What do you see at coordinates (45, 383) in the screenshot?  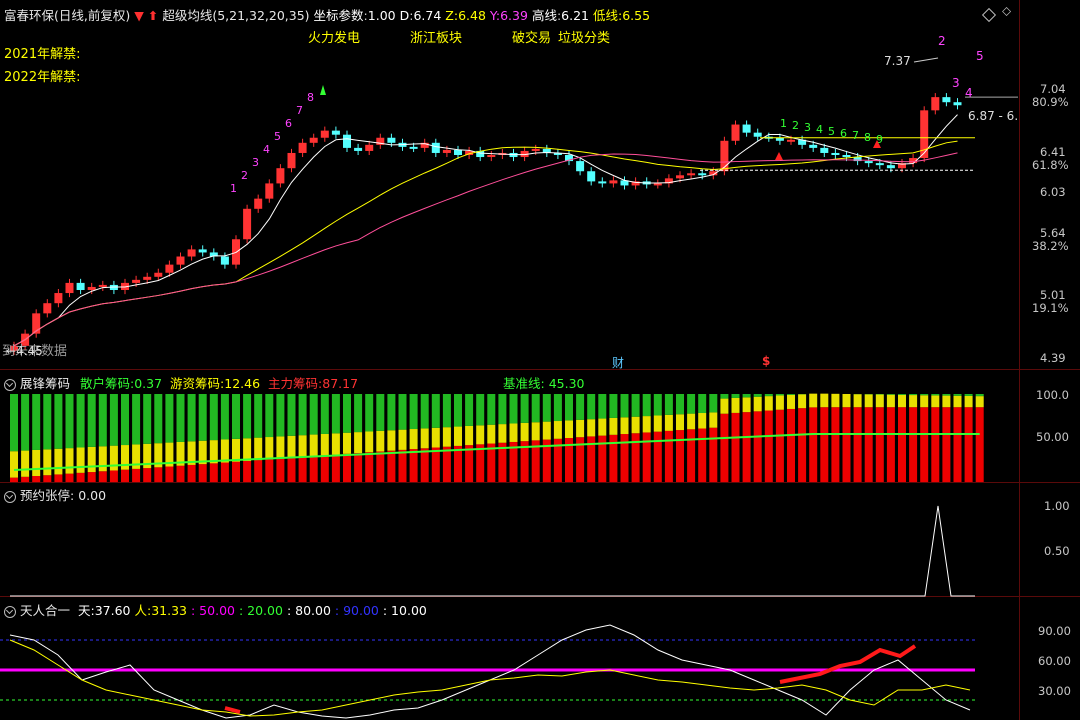 I see `chips-title: 展锋筹码` at bounding box center [45, 383].